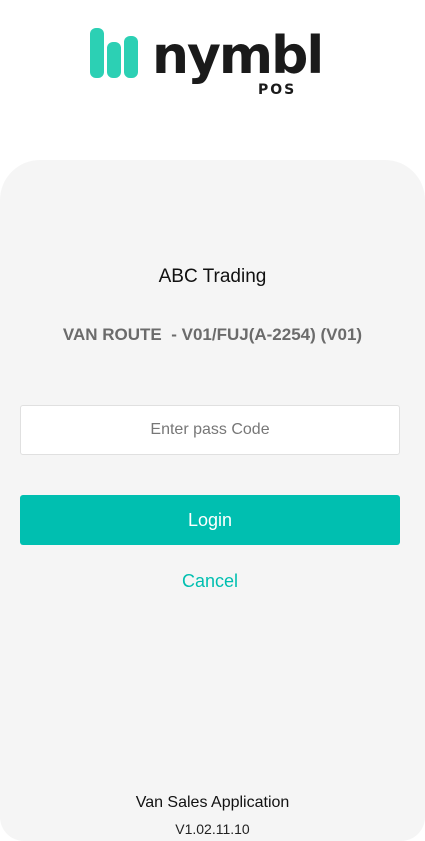  Describe the element at coordinates (210, 581) in the screenshot. I see `cancel-button: Cancel` at that location.